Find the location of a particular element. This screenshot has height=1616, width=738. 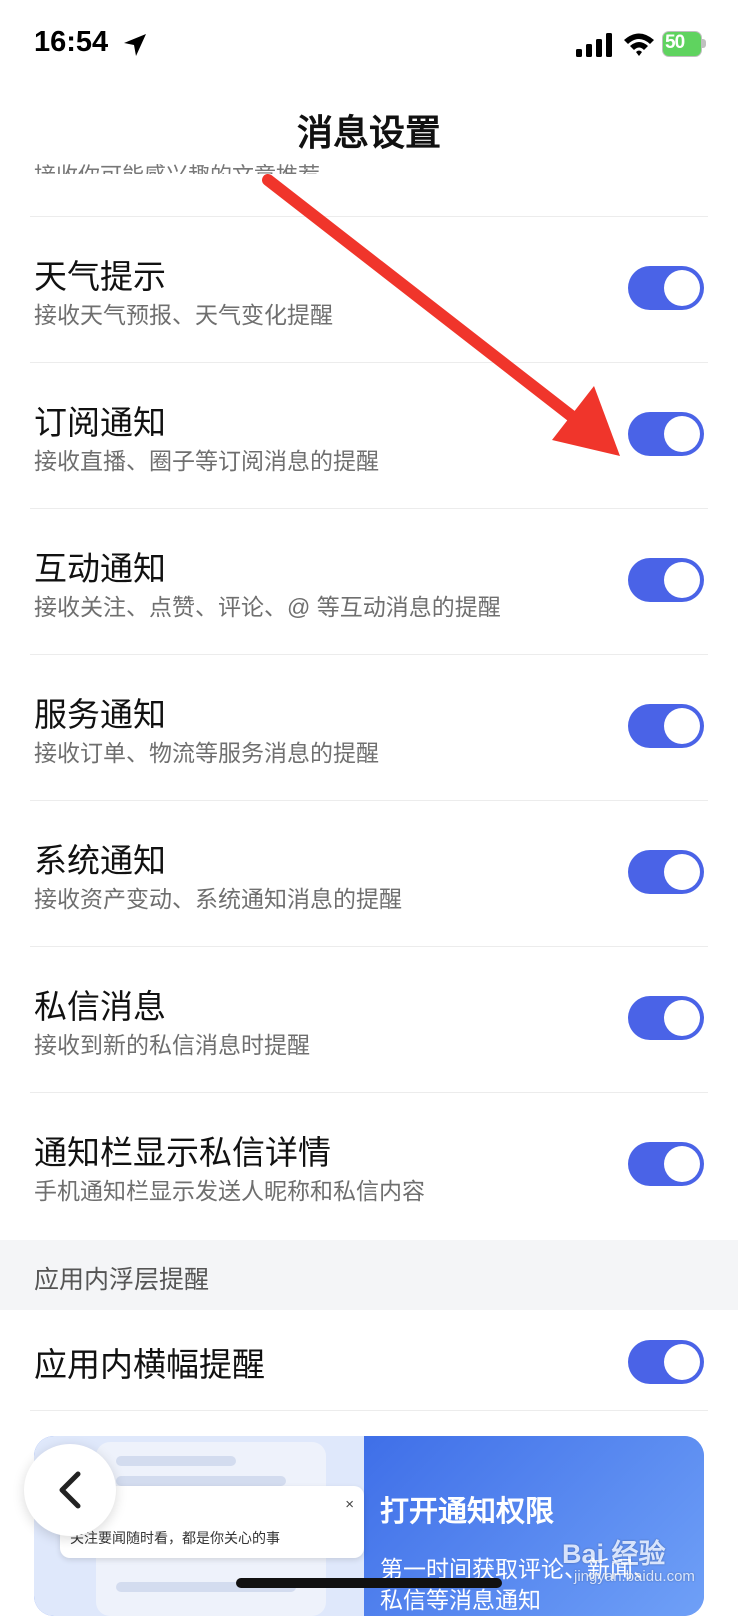

watermark-brand: Bai 经验 is located at coordinates (614, 1554).